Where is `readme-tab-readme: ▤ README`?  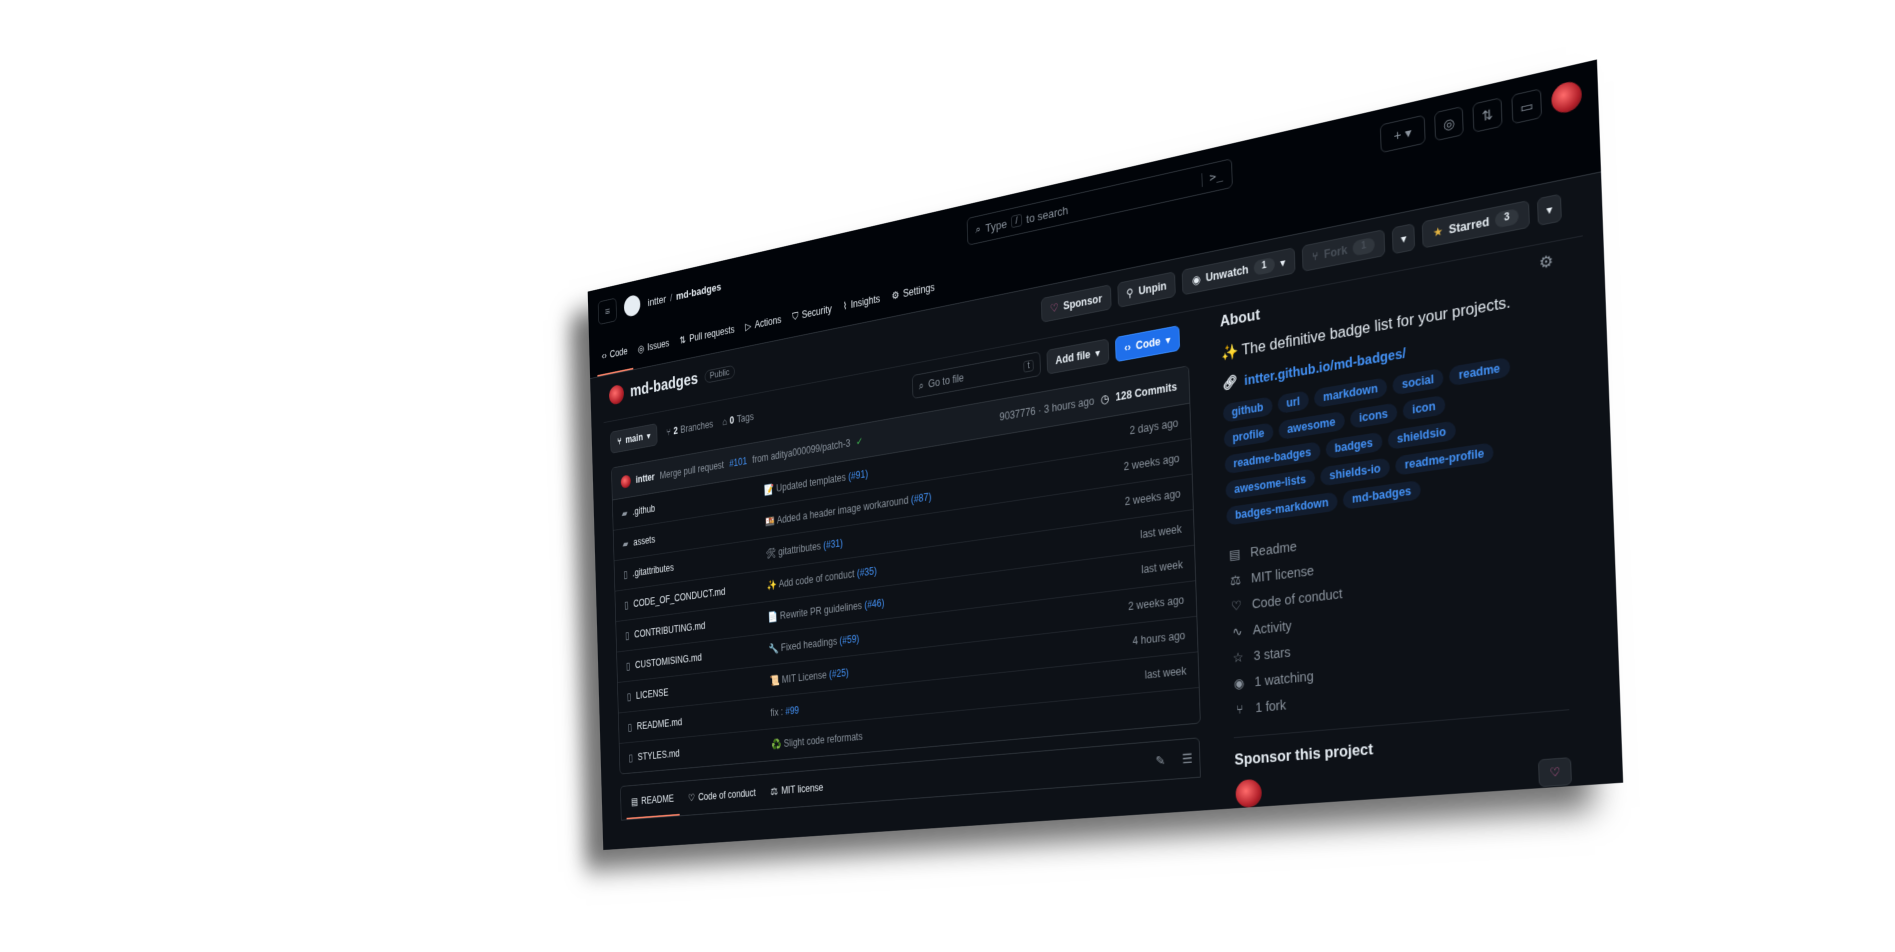
readme-tab-readme: ▤ README is located at coordinates (653, 800).